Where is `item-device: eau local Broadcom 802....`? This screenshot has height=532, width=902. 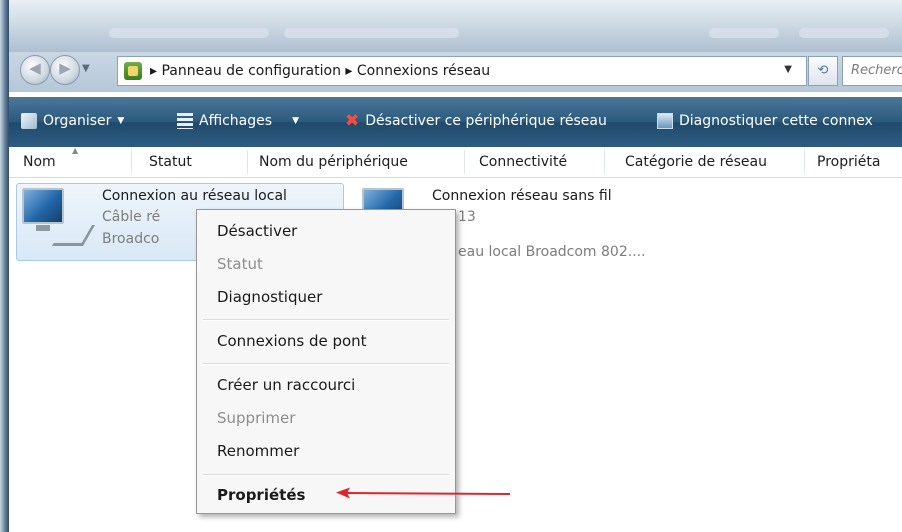
item-device: eau local Broadcom 802.... is located at coordinates (552, 252).